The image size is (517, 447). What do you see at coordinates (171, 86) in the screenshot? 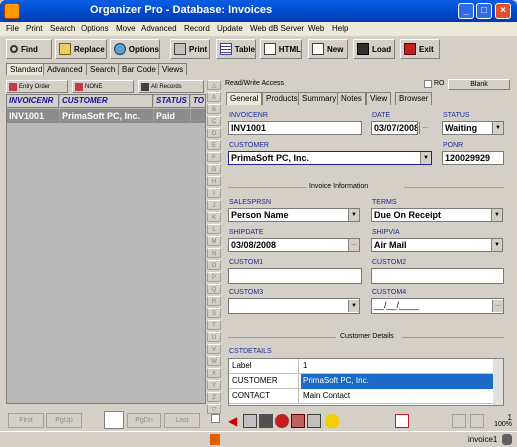
I see `all-records-button: All Records` at bounding box center [171, 86].